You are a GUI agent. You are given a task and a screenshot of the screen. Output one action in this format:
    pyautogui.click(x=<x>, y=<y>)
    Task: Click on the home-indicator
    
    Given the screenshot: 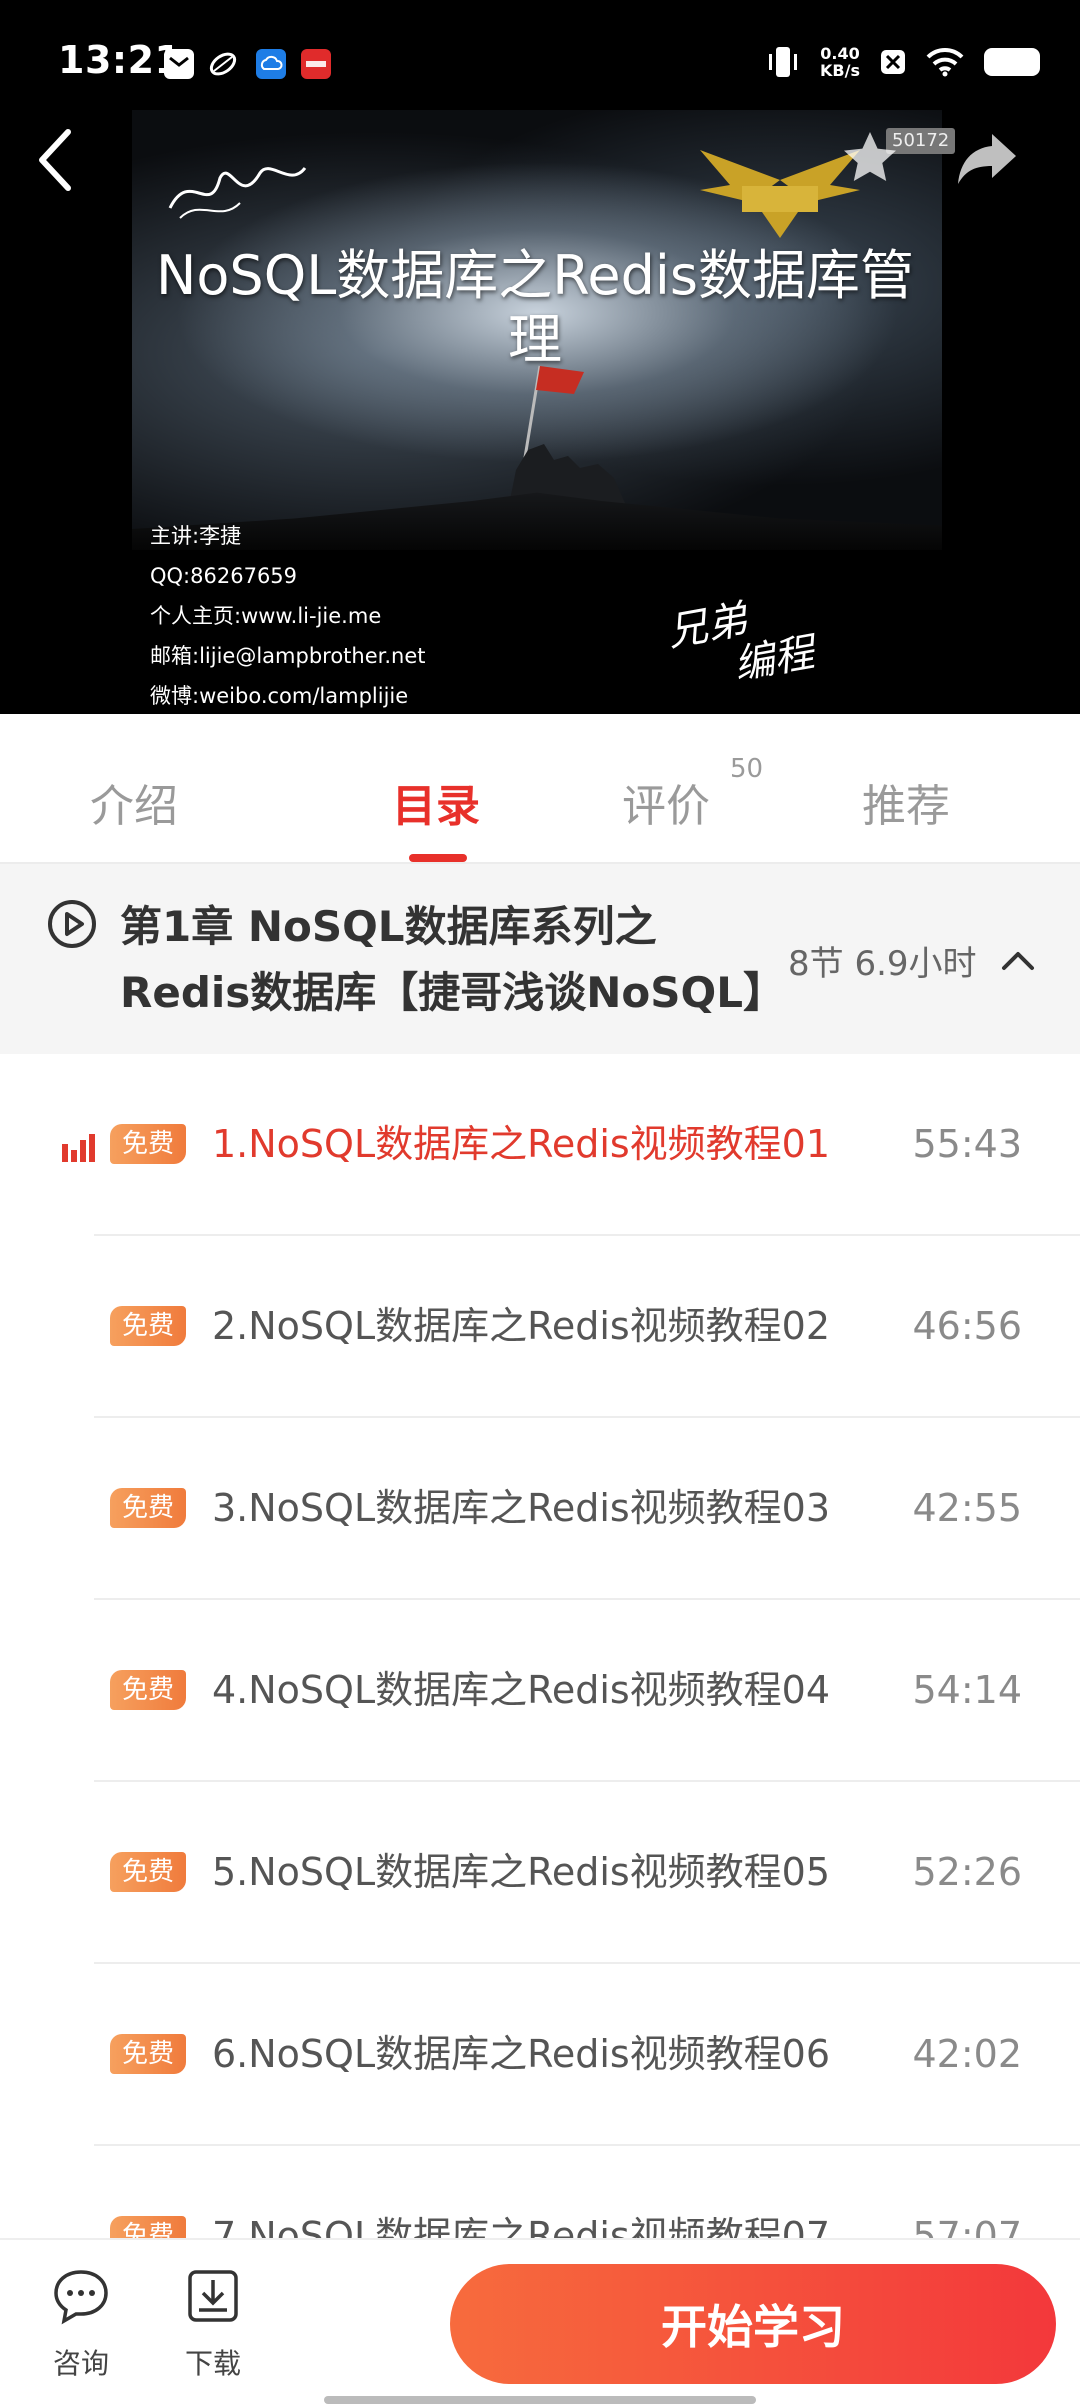 What is the action you would take?
    pyautogui.click(x=540, y=2400)
    